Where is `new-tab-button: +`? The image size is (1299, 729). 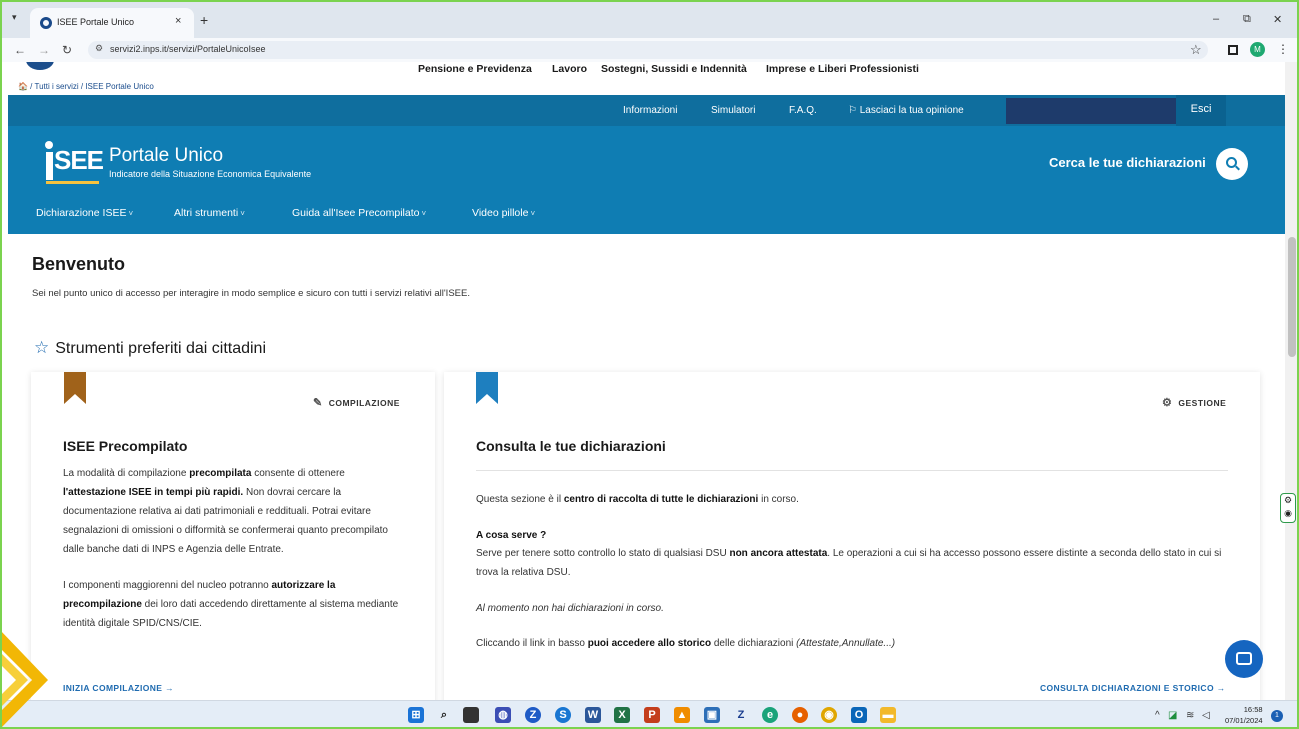
new-tab-button: + is located at coordinates (204, 20).